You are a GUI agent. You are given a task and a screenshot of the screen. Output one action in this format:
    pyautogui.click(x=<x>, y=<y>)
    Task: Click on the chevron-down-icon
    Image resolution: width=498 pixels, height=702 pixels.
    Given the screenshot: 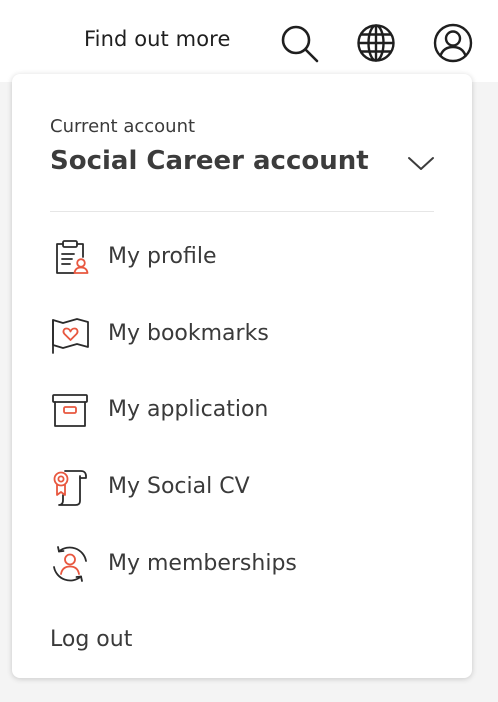 What is the action you would take?
    pyautogui.click(x=421, y=163)
    